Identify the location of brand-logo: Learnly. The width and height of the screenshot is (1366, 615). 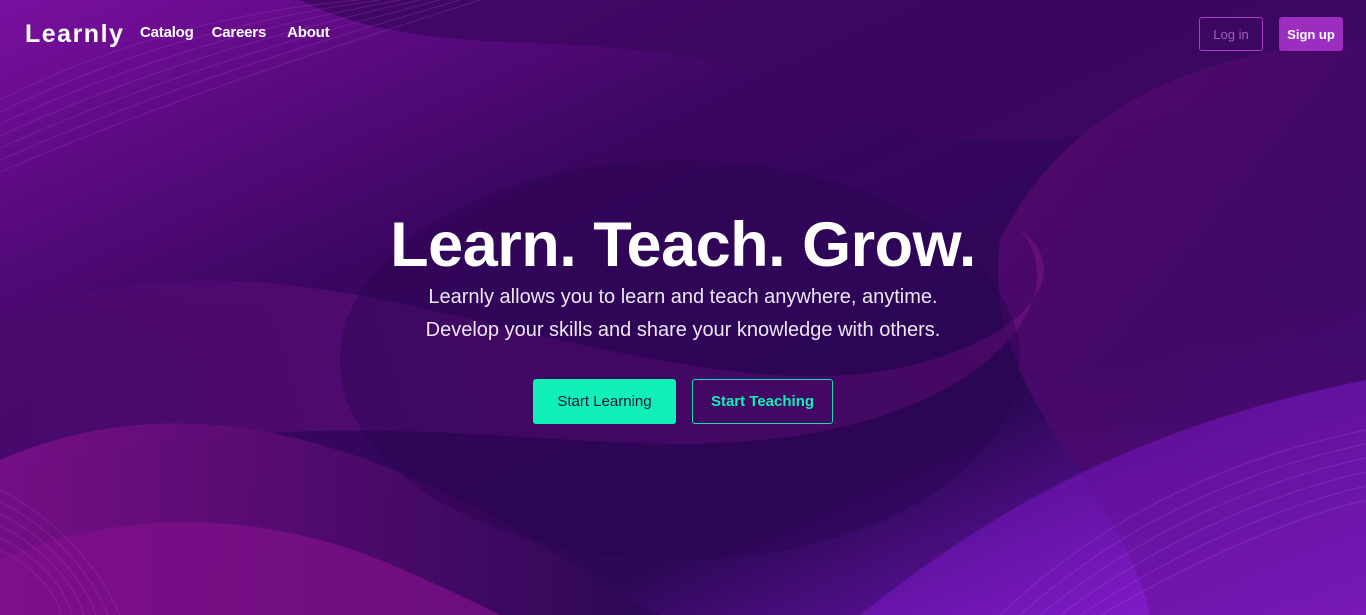
(74, 34).